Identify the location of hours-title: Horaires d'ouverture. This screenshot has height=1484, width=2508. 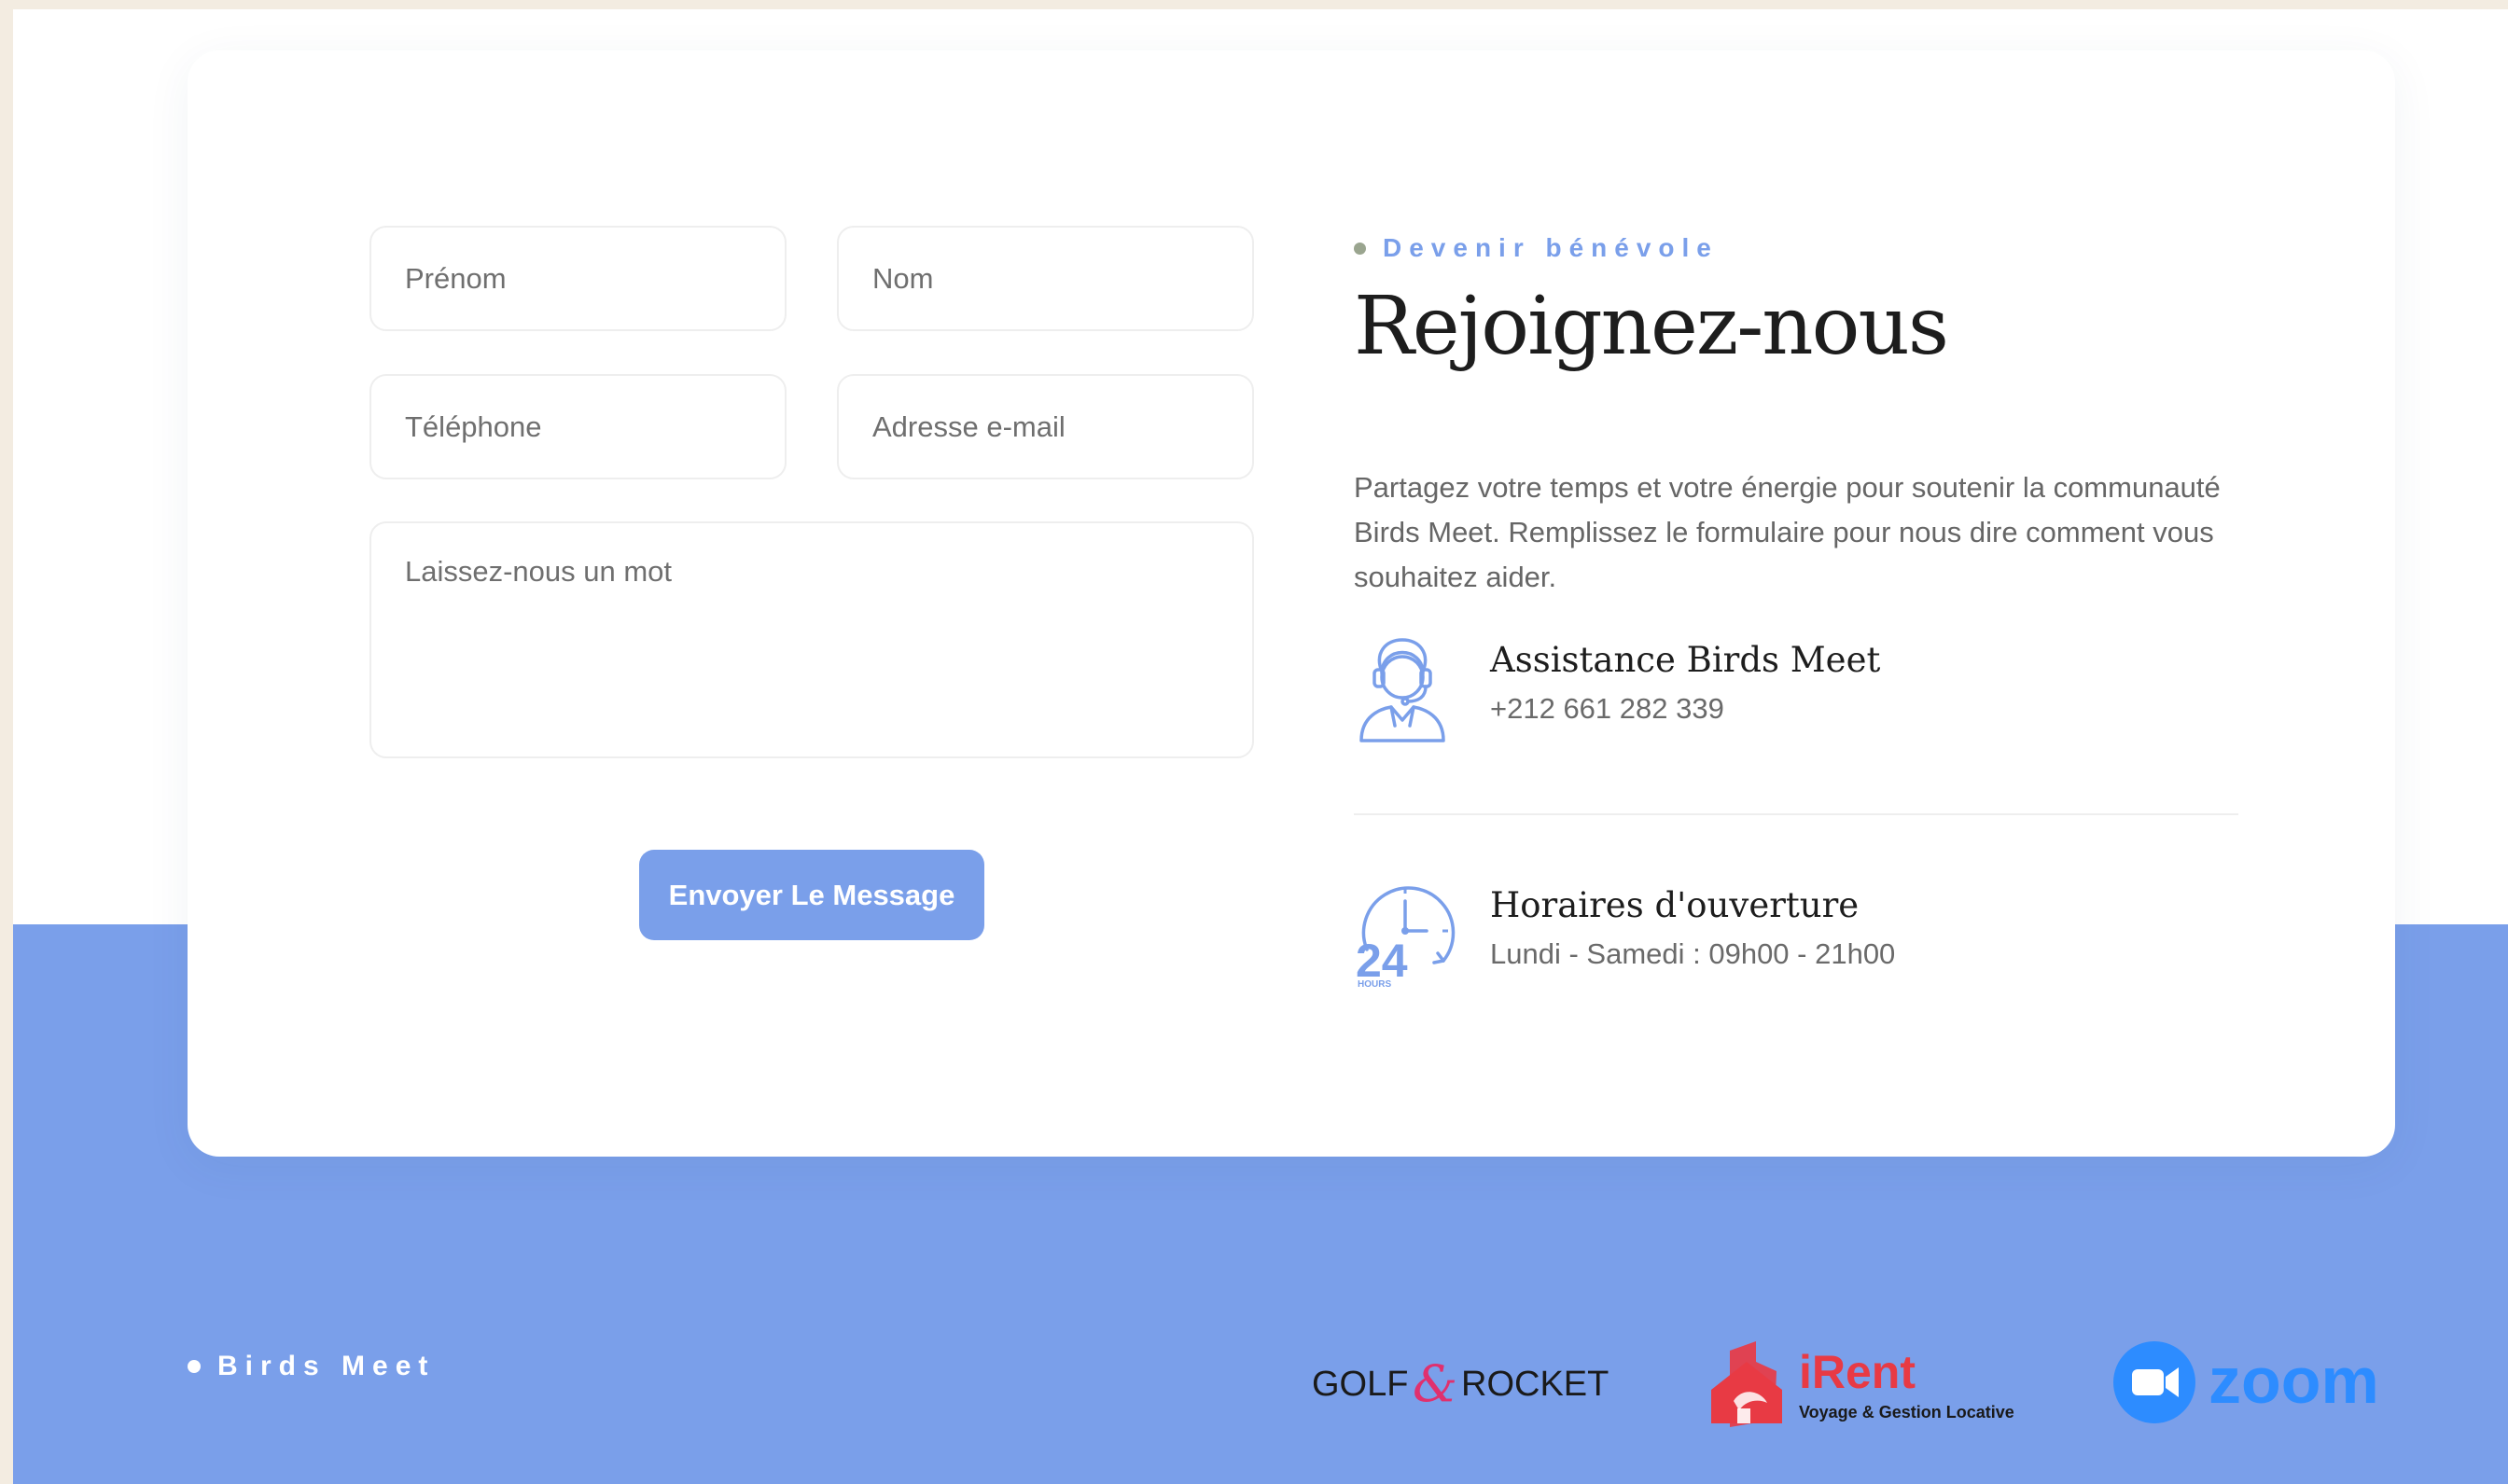
(1675, 905).